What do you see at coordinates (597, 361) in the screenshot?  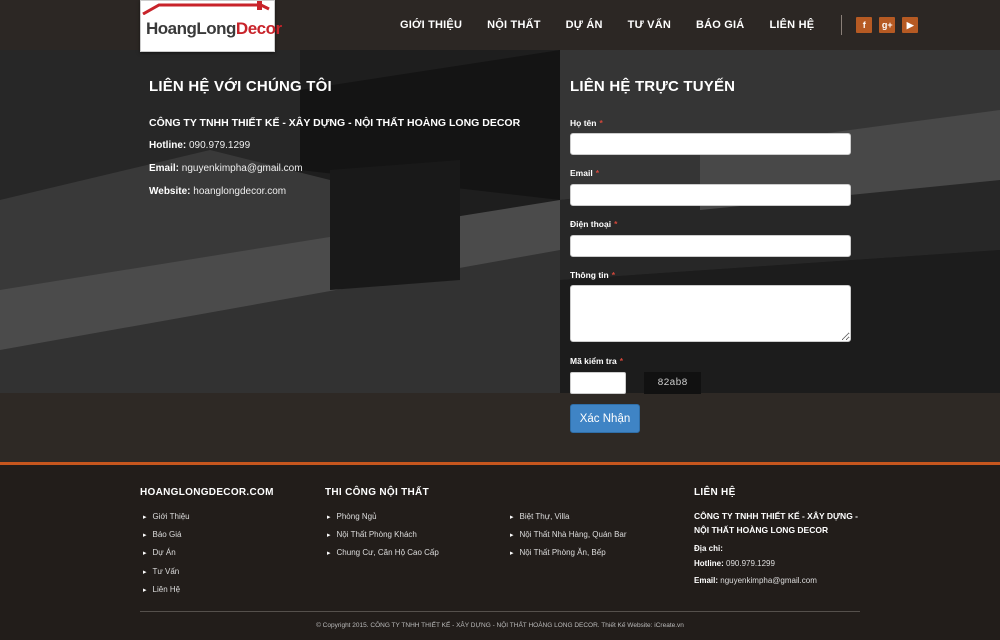 I see `captcha-label: Mã kiểm tra *` at bounding box center [597, 361].